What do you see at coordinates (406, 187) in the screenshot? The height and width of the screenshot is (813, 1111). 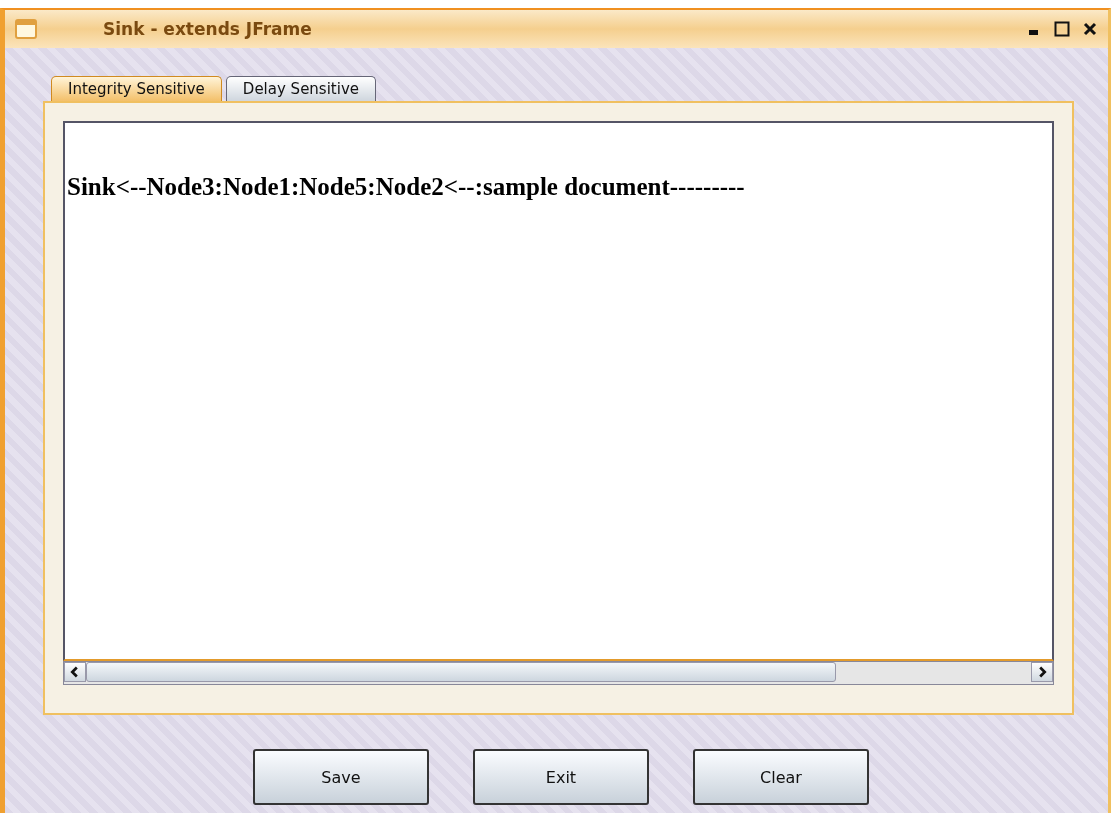 I see `text-line: Sink<--Node3:Node1:Node5:Node2<--:sample document---------` at bounding box center [406, 187].